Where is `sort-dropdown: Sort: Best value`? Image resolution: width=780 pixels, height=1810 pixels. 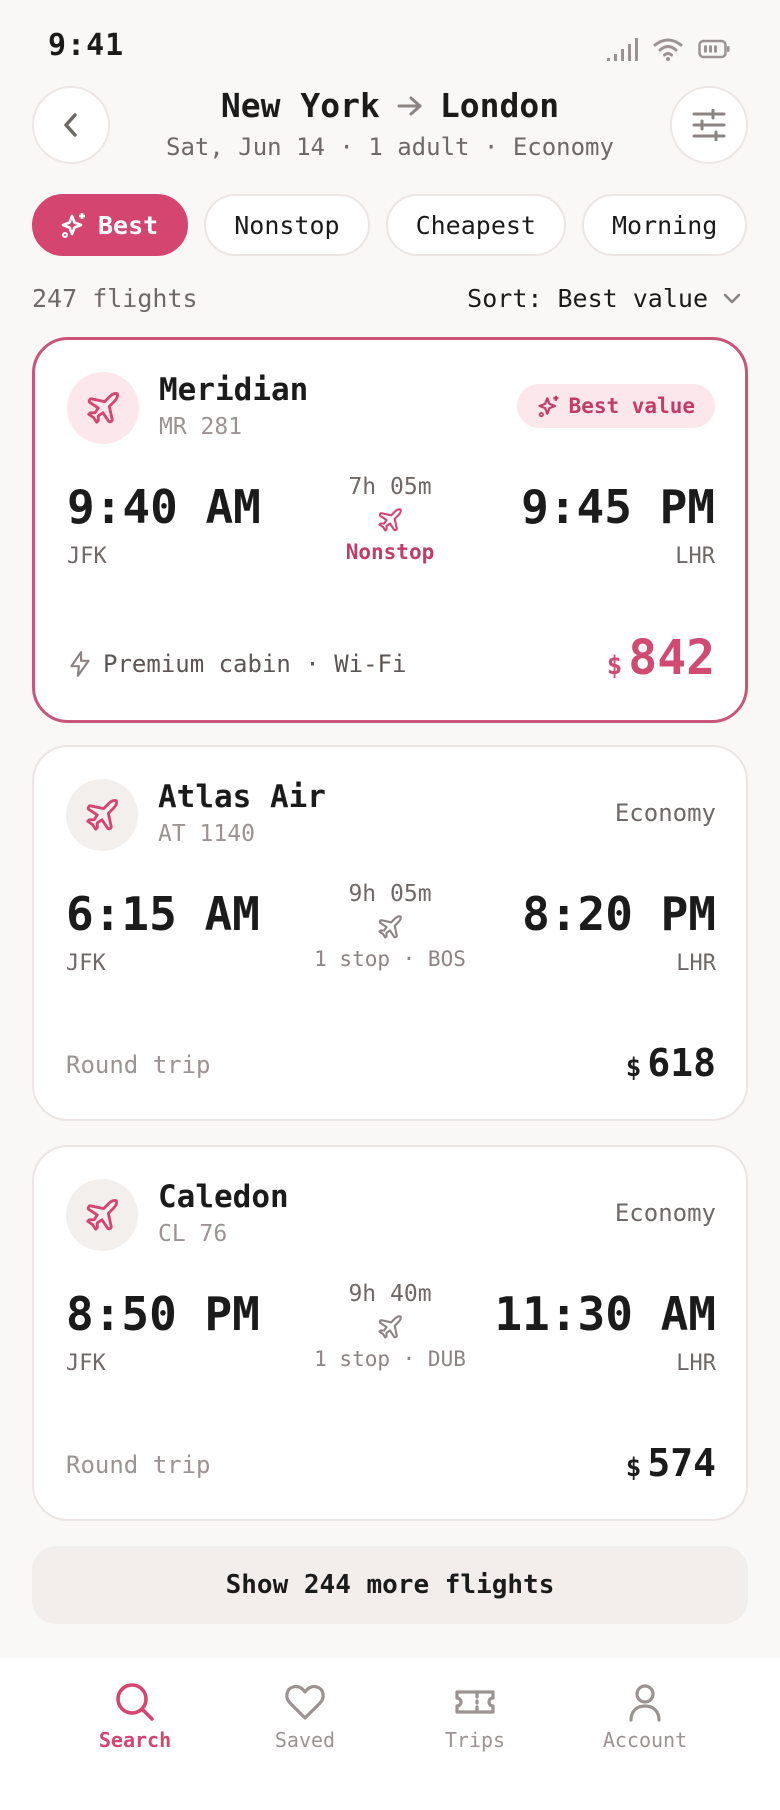 sort-dropdown: Sort: Best value is located at coordinates (604, 298).